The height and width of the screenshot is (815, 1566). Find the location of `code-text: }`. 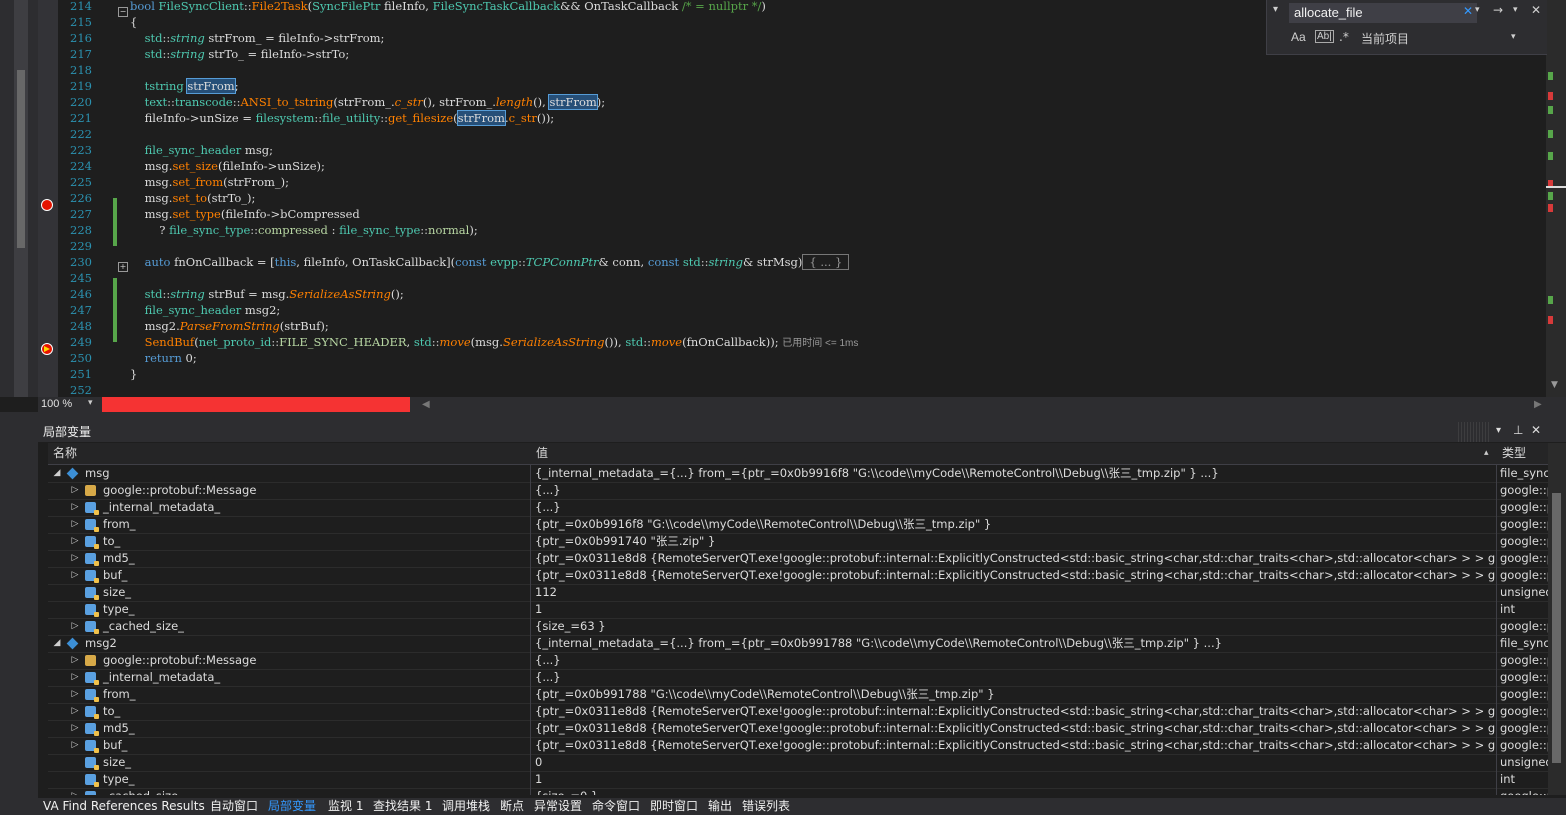

code-text: } is located at coordinates (133, 374).